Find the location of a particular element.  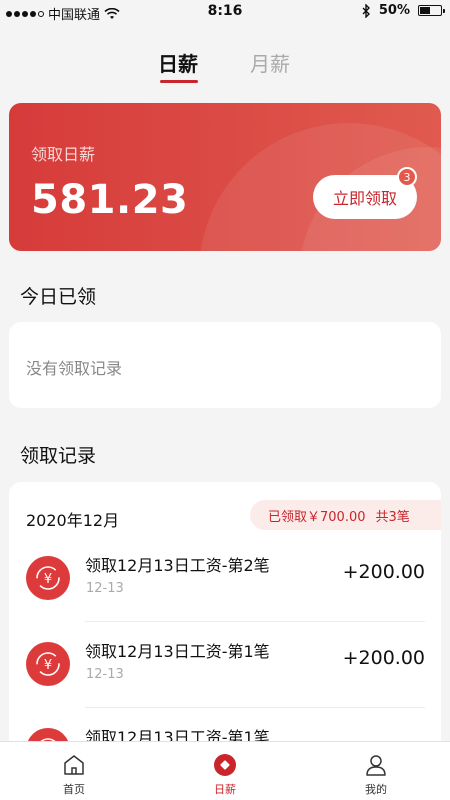

active-tab-indicator is located at coordinates (179, 81).